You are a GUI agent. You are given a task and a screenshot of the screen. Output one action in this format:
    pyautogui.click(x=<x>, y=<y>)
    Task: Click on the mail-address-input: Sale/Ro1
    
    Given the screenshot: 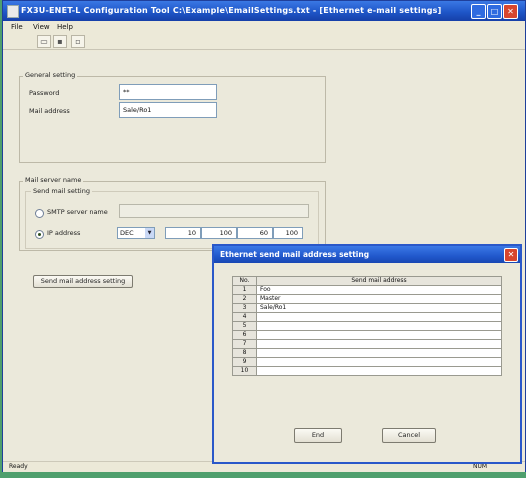 What is the action you would take?
    pyautogui.click(x=168, y=110)
    